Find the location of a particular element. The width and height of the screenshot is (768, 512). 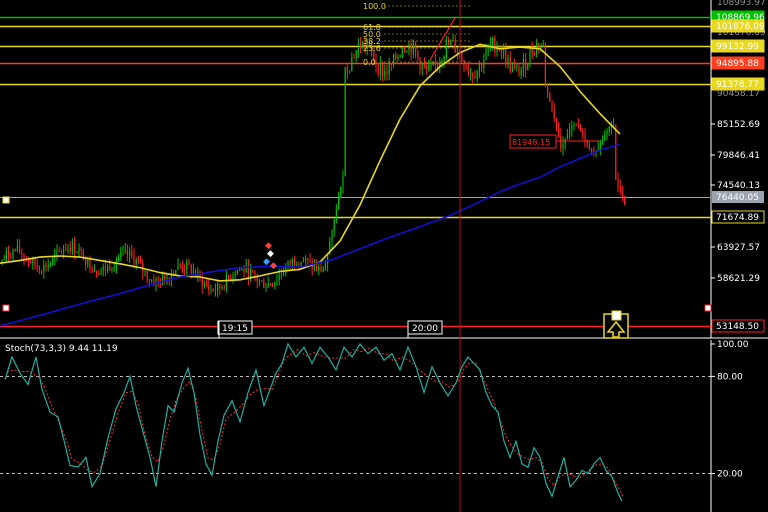

level-price-label: 94895.88 is located at coordinates (737, 64).